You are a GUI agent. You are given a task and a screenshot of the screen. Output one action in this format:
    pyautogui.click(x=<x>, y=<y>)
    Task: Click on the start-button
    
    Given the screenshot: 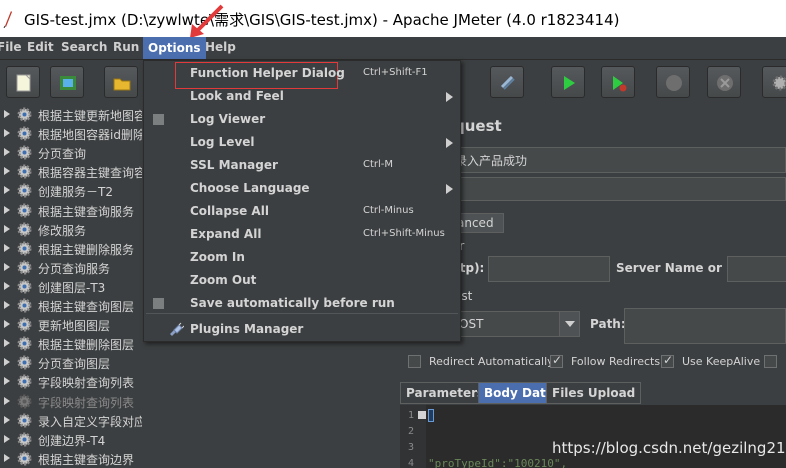 What is the action you would take?
    pyautogui.click(x=568, y=82)
    